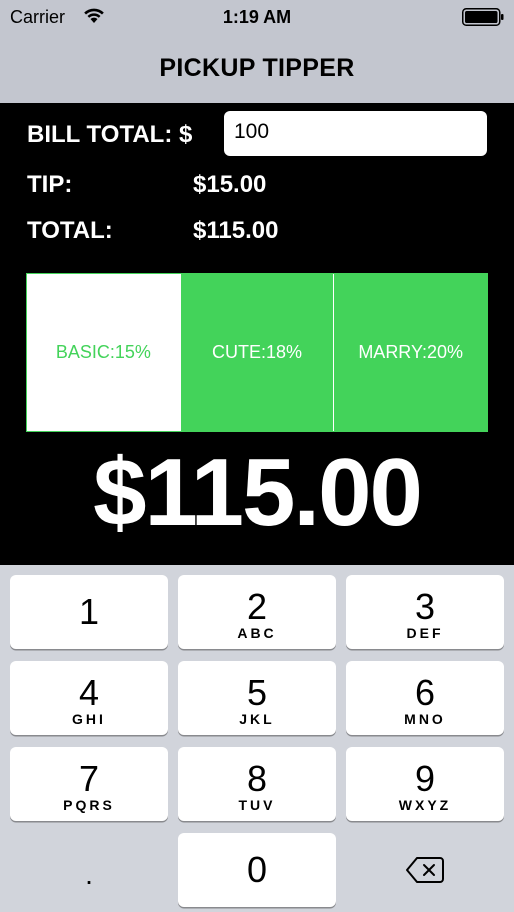 The width and height of the screenshot is (514, 912). I want to click on tip-amount: $15.00, so click(230, 184).